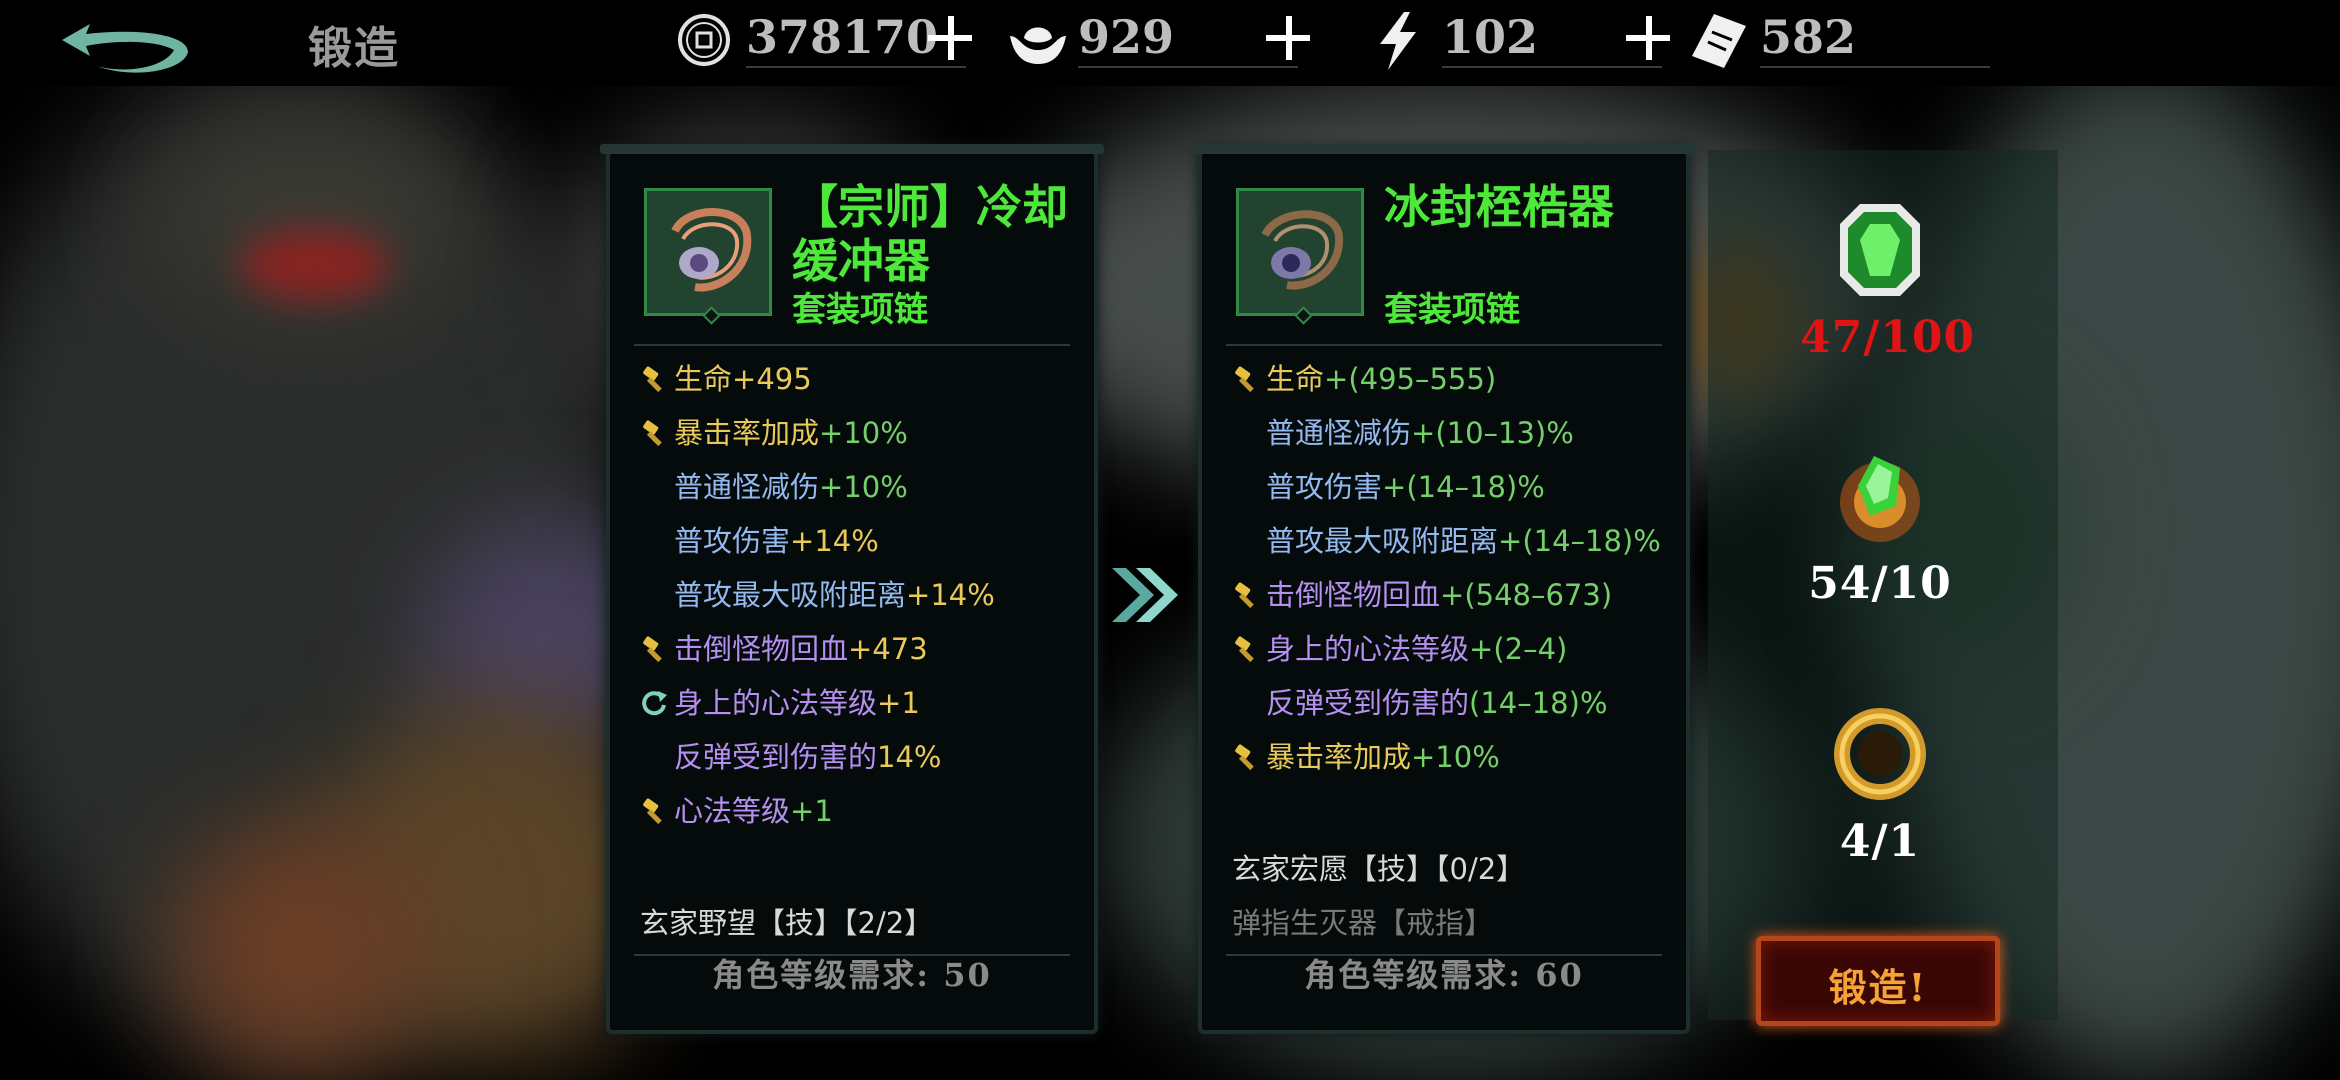  I want to click on golden-ring-icon, so click(1880, 754).